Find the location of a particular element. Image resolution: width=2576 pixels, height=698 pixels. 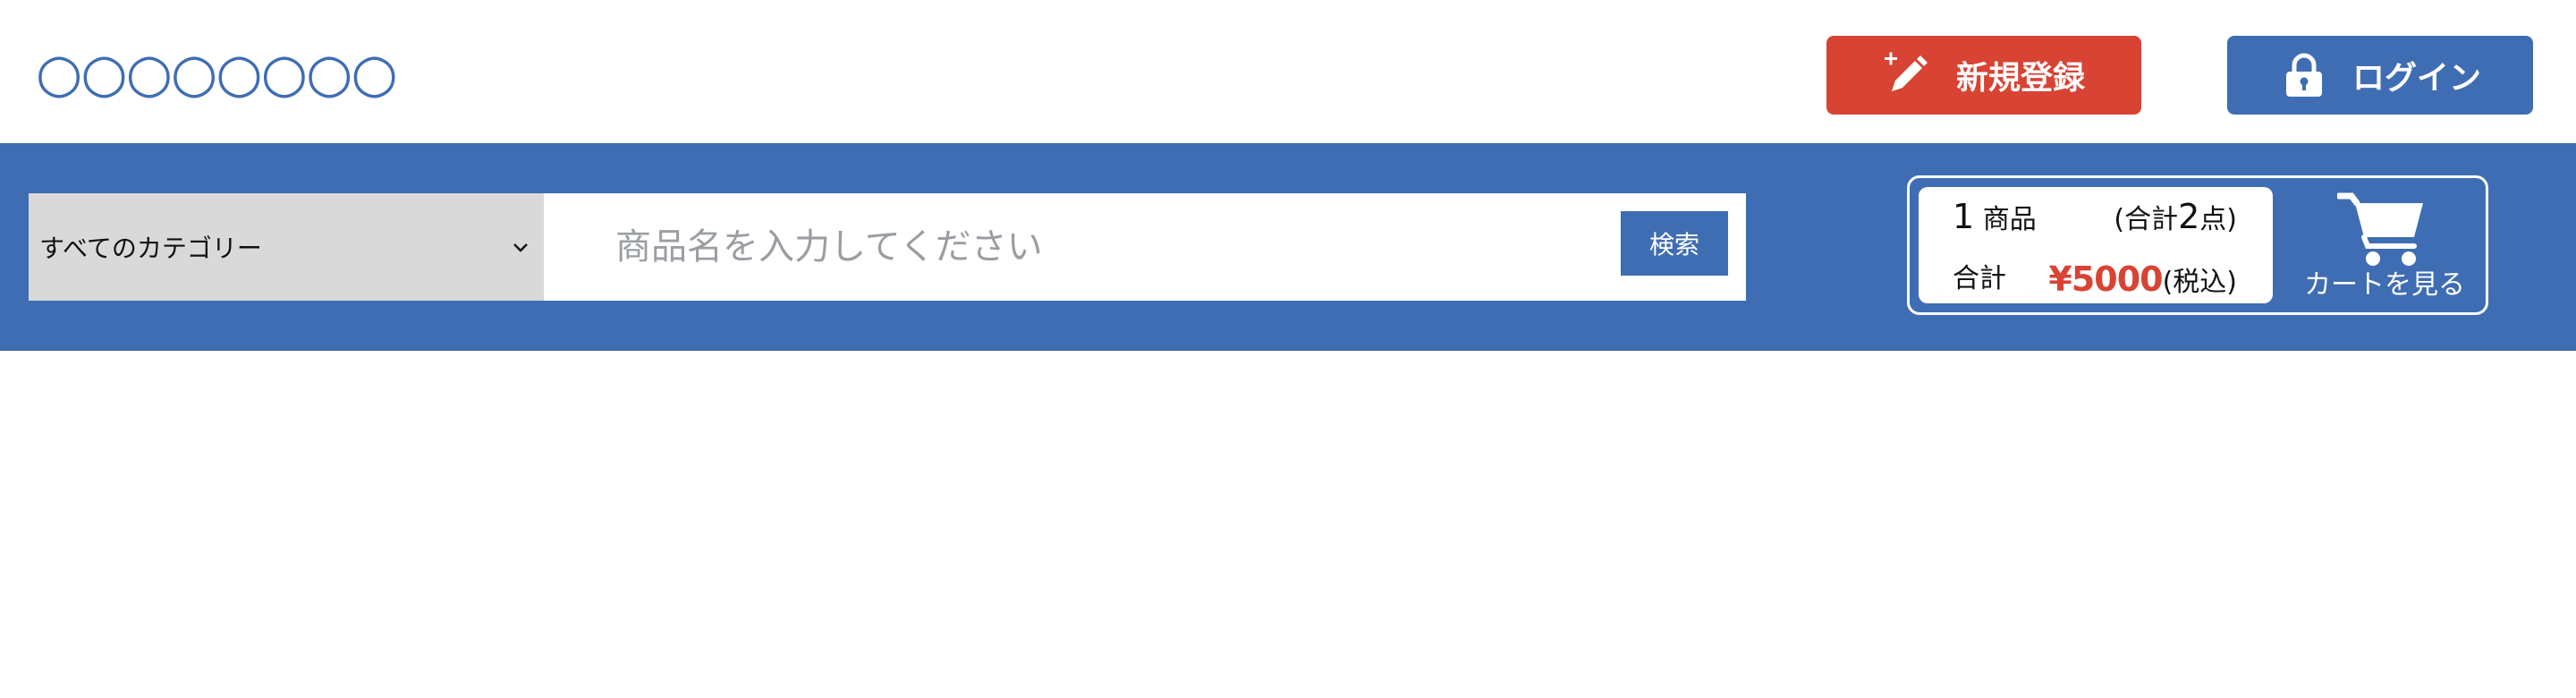

cart-total-row: 合計 ¥5000(税込) is located at coordinates (2096, 279).